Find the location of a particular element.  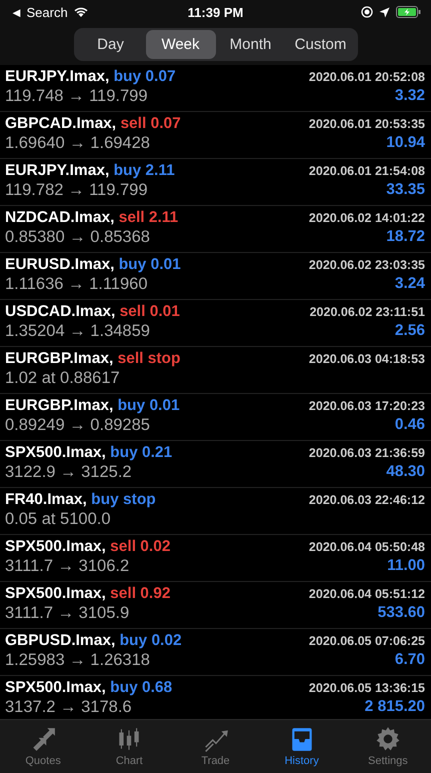

deal-profit: 48.30 is located at coordinates (405, 472).